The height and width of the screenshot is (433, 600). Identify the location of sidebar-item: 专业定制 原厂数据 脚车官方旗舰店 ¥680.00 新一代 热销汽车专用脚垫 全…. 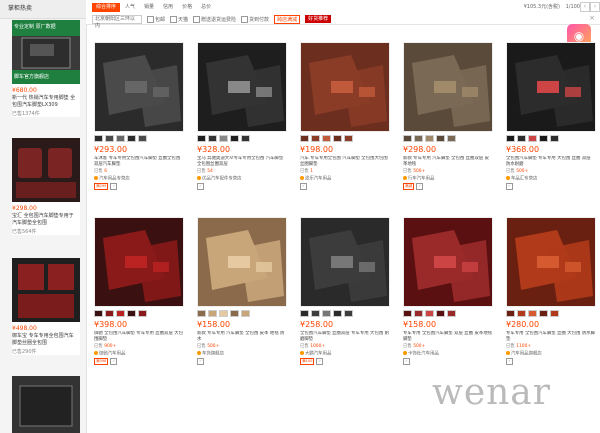
(46, 68).